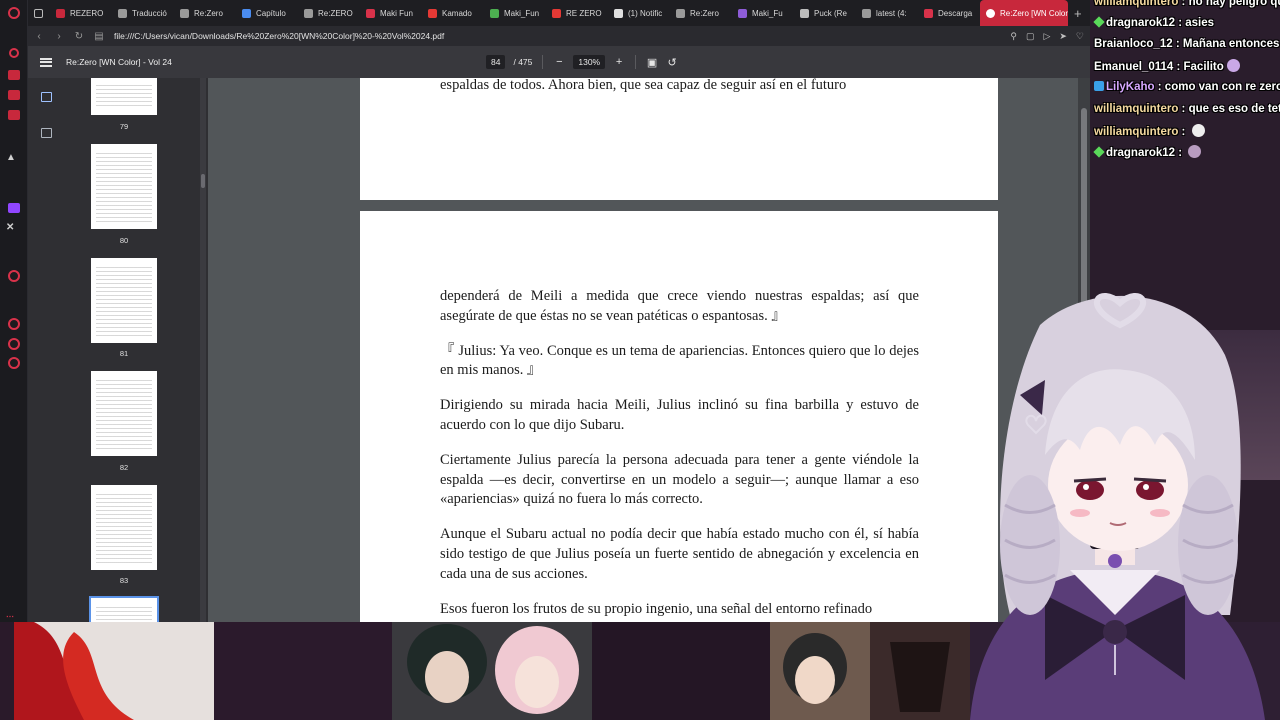 The image size is (1280, 720). I want to click on chat-text: no hay peligro qu, so click(1234, 4).